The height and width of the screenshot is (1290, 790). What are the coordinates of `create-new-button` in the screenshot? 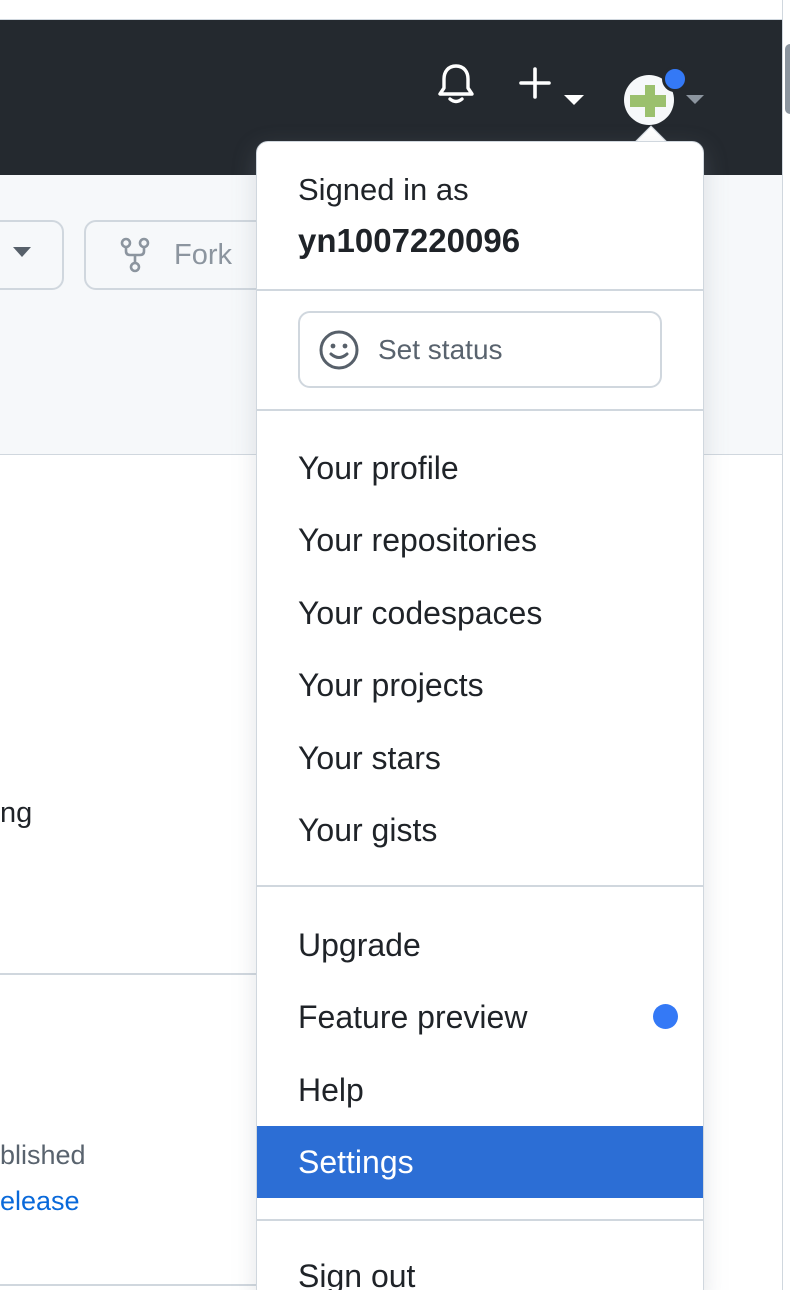 It's located at (535, 83).